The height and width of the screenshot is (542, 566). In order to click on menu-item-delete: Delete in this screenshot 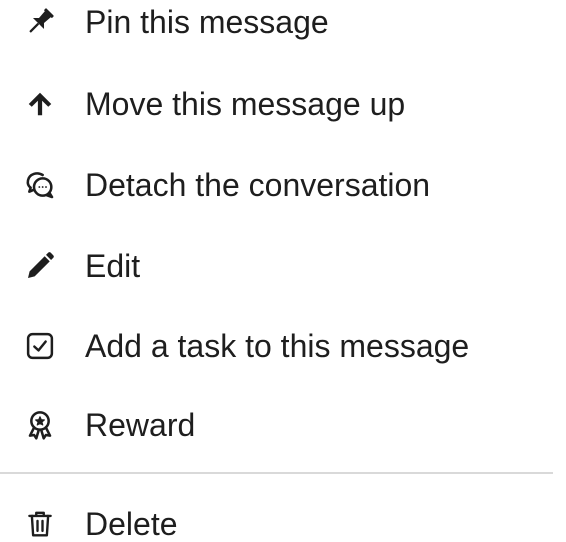, I will do `click(283, 519)`.